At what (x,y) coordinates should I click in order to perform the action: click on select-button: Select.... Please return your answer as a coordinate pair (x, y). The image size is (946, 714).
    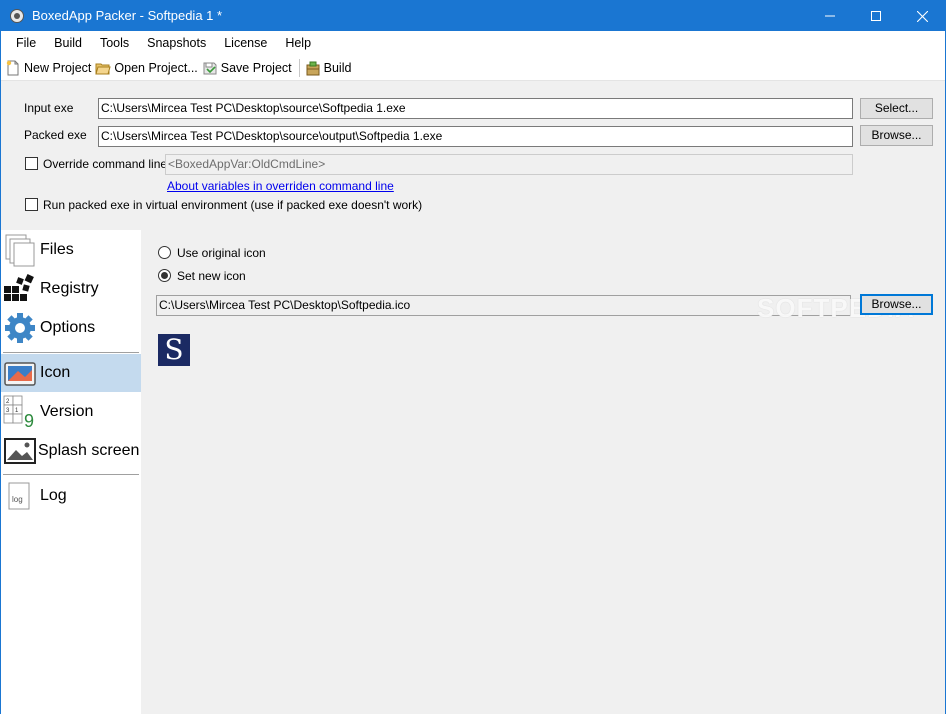
    Looking at the image, I should click on (896, 108).